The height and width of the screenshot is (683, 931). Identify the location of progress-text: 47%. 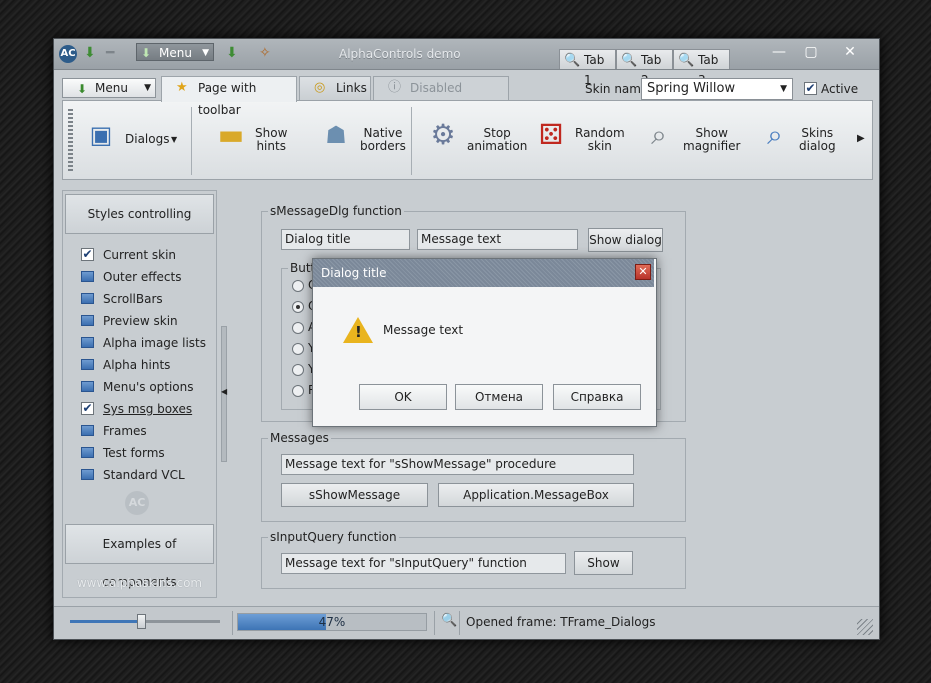
(332, 622).